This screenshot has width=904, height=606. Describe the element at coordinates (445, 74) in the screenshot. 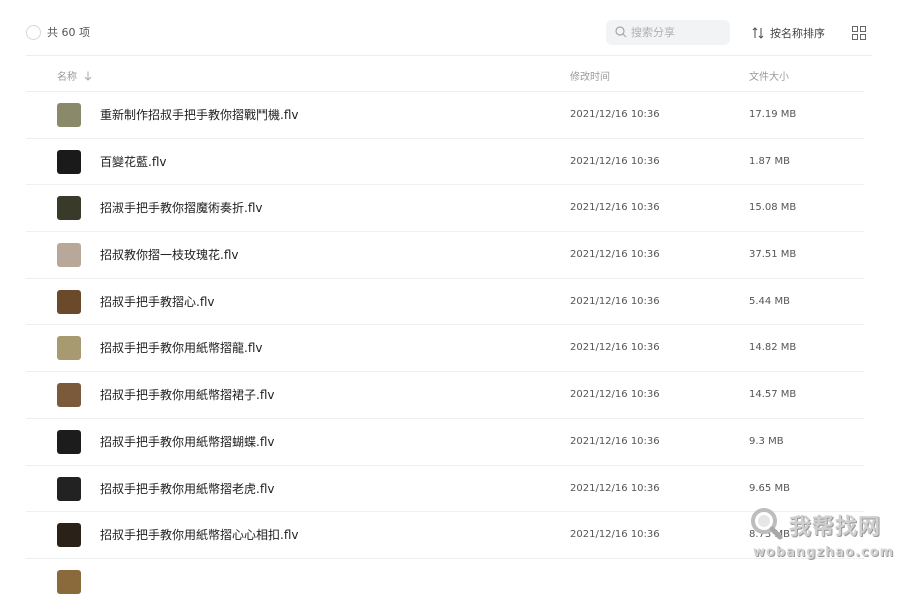

I see `table-header: 名称 修改时间 文件大小` at that location.